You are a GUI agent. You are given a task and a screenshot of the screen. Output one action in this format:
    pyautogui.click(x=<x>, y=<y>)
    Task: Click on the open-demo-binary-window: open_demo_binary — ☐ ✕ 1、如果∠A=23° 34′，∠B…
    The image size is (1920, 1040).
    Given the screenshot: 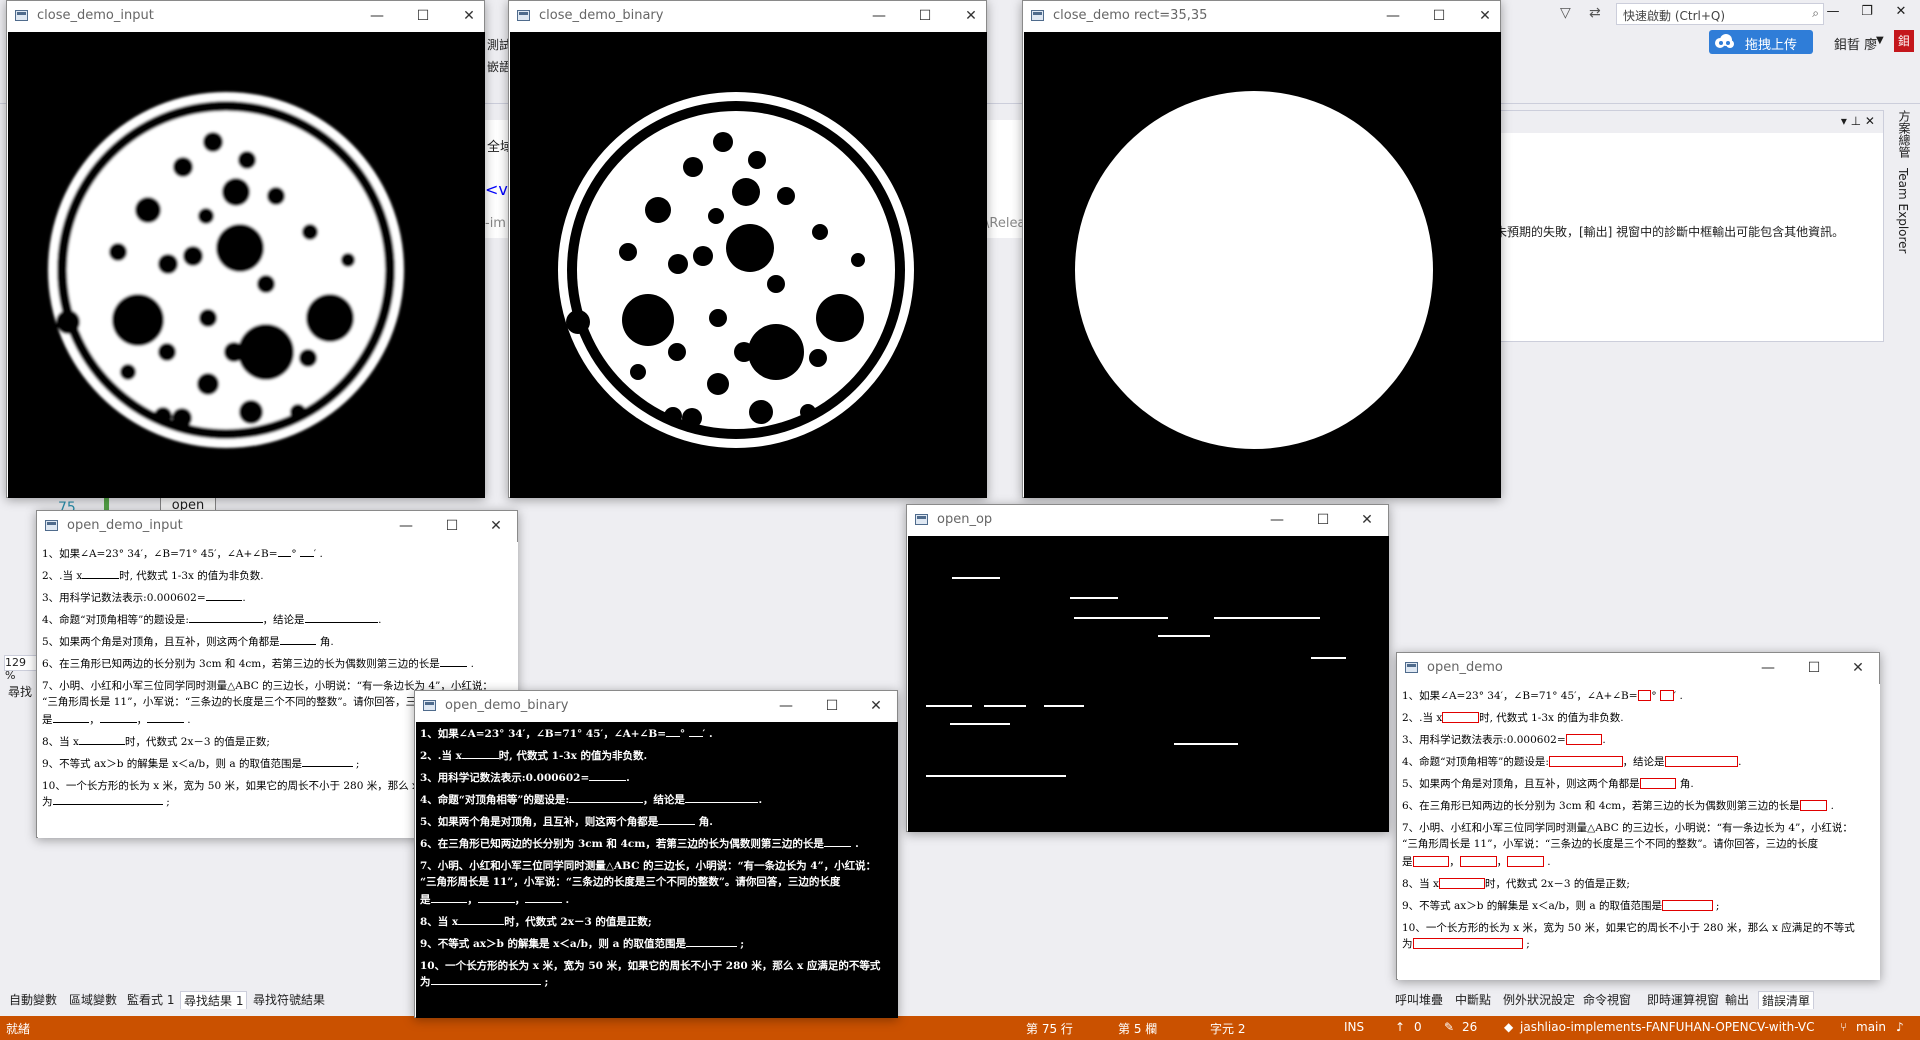 What is the action you would take?
    pyautogui.click(x=656, y=854)
    